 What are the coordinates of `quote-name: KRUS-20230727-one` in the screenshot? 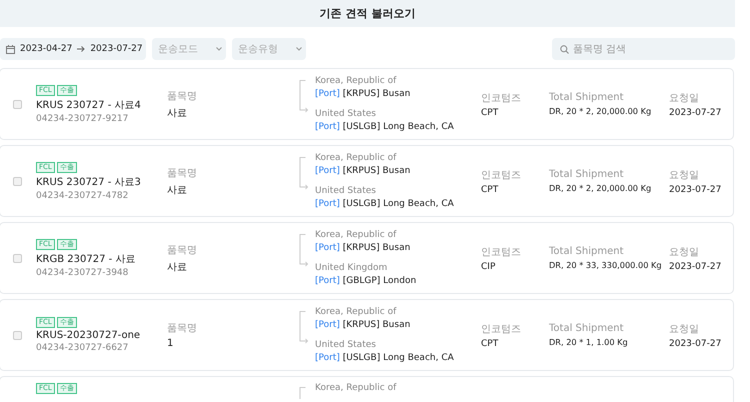 It's located at (89, 335).